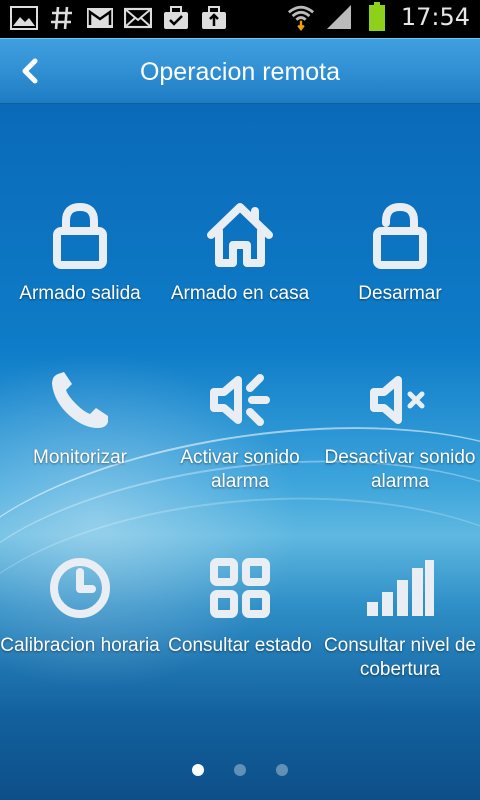  I want to click on desactivar-sonido-alarma-button: Desactivar sonido alarma, so click(400, 427).